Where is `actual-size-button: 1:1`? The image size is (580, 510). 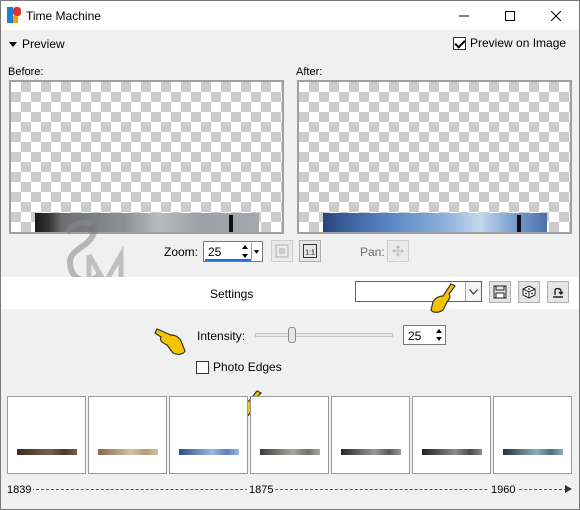 actual-size-button: 1:1 is located at coordinates (310, 251).